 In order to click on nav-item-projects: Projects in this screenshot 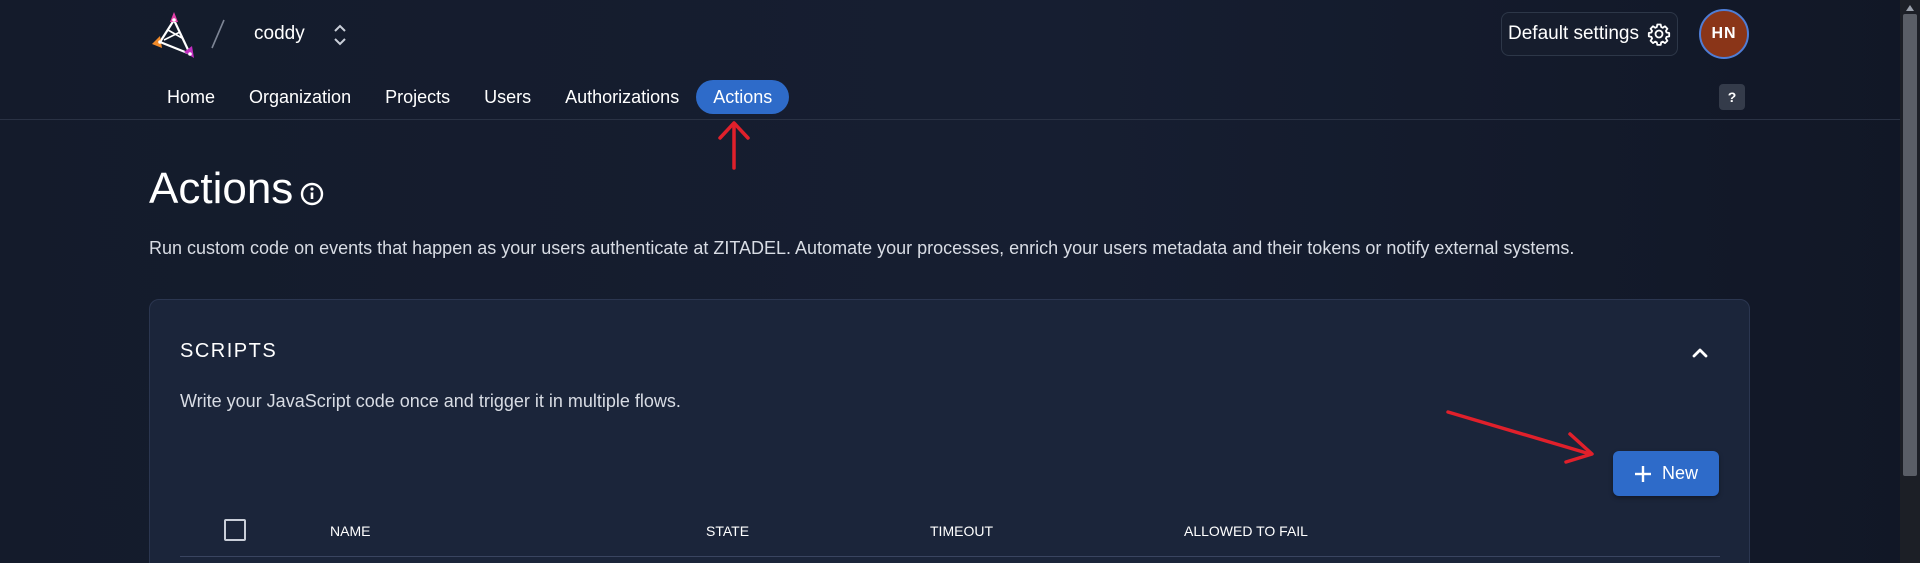, I will do `click(417, 97)`.